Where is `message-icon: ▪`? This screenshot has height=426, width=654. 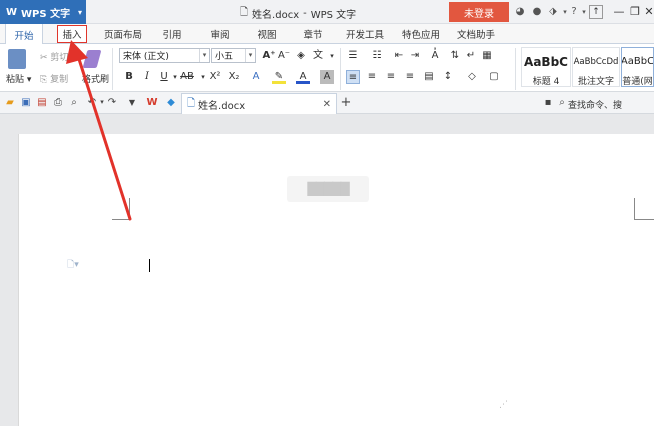
message-icon: ▪ is located at coordinates (548, 102).